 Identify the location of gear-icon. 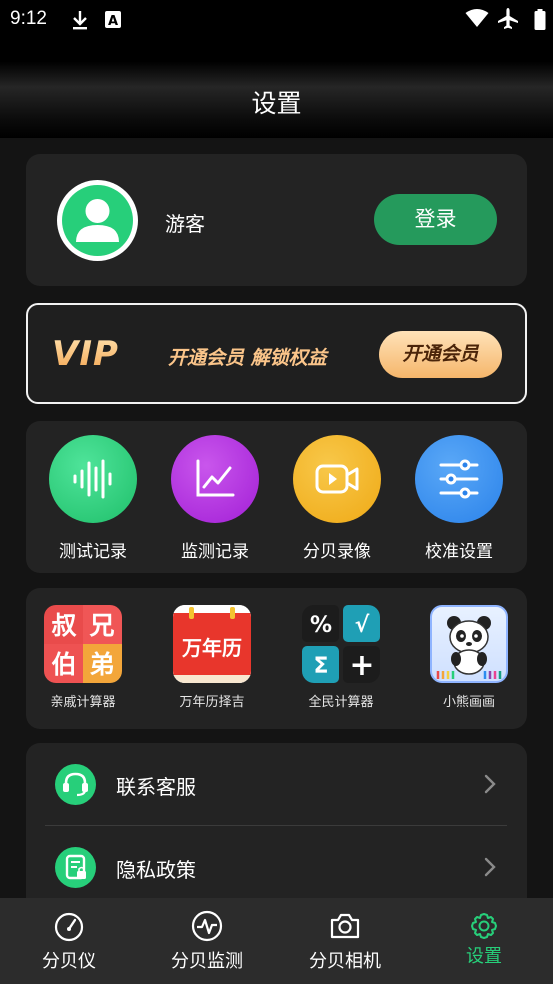
(484, 928).